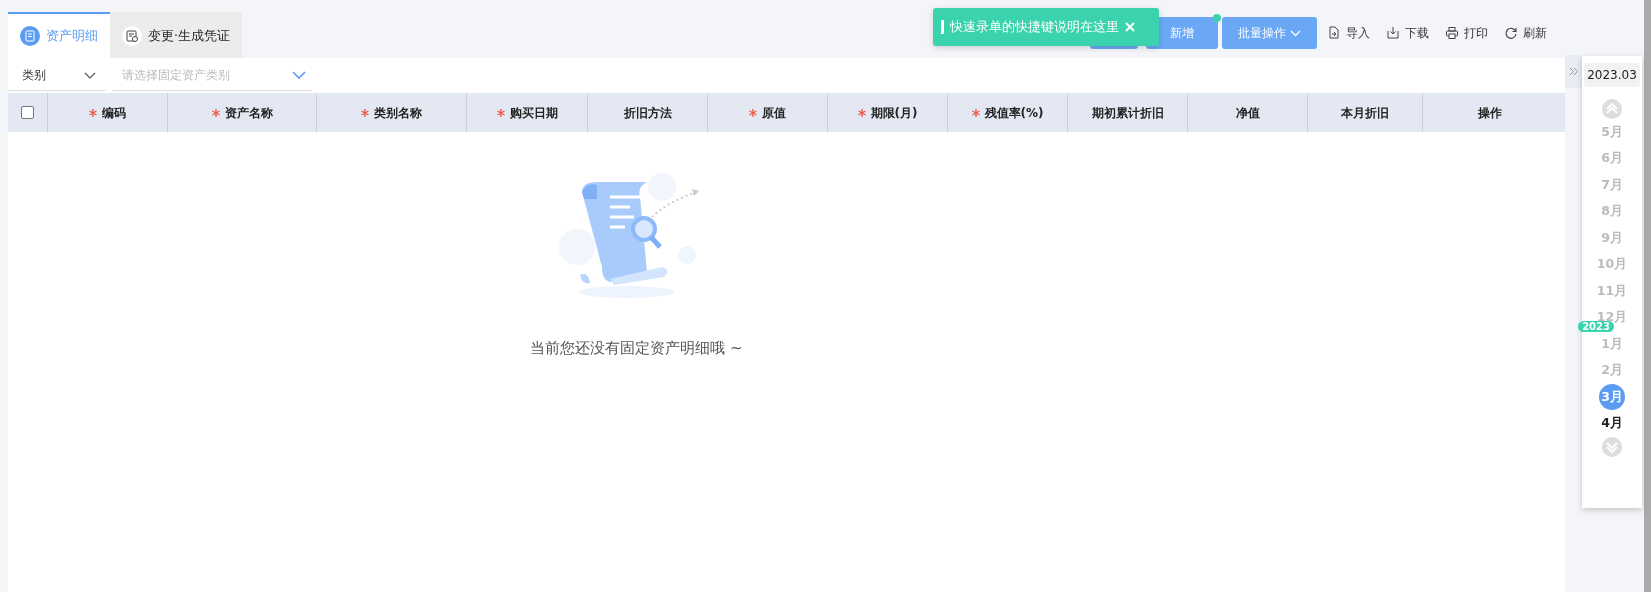  Describe the element at coordinates (1612, 75) in the screenshot. I see `current-period: 2023.03` at that location.